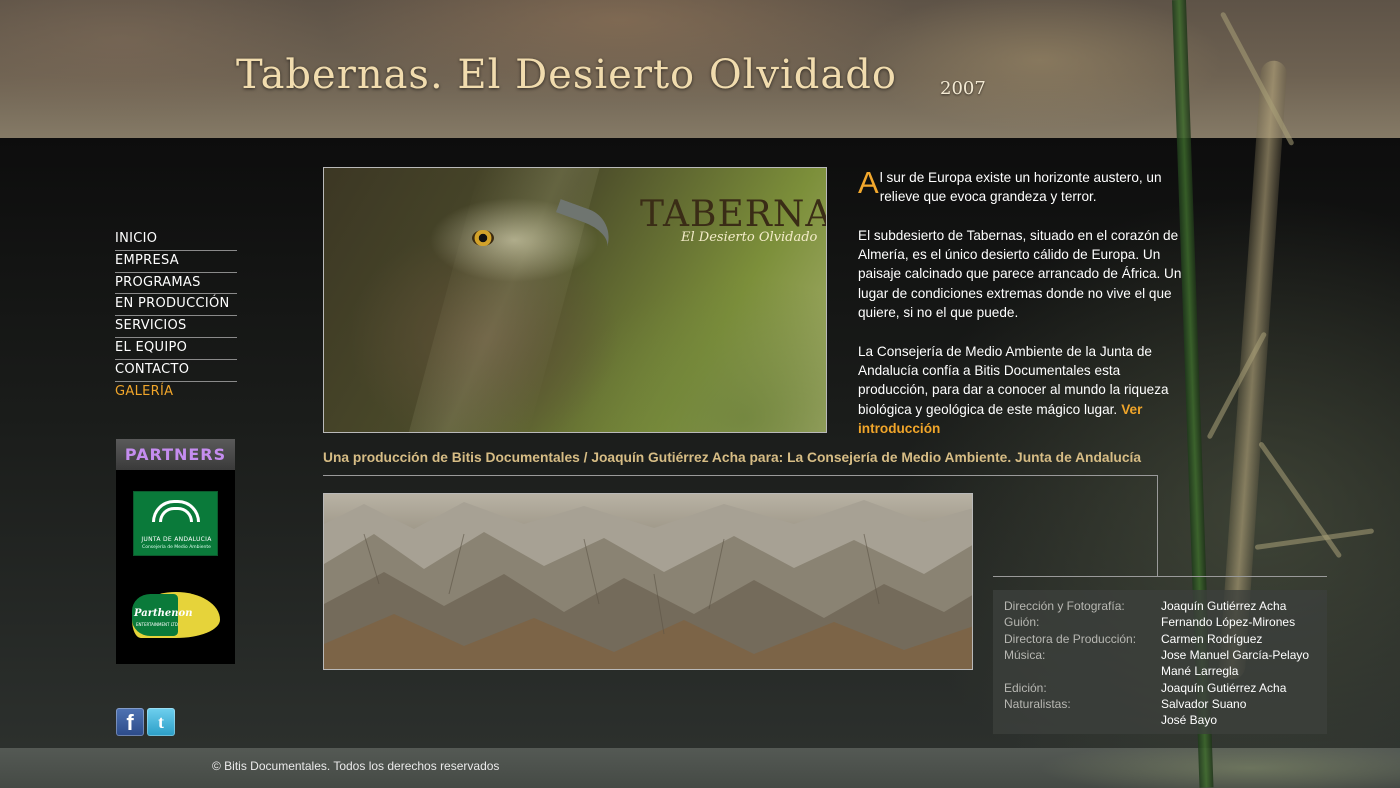  What do you see at coordinates (1070, 638) in the screenshot?
I see `credit-role: Directora de Producción:` at bounding box center [1070, 638].